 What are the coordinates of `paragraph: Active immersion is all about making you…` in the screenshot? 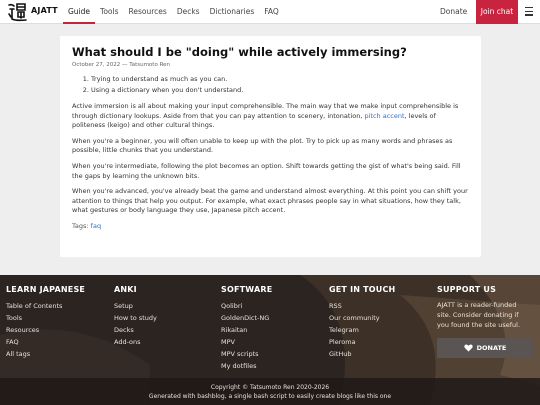 It's located at (270, 116).